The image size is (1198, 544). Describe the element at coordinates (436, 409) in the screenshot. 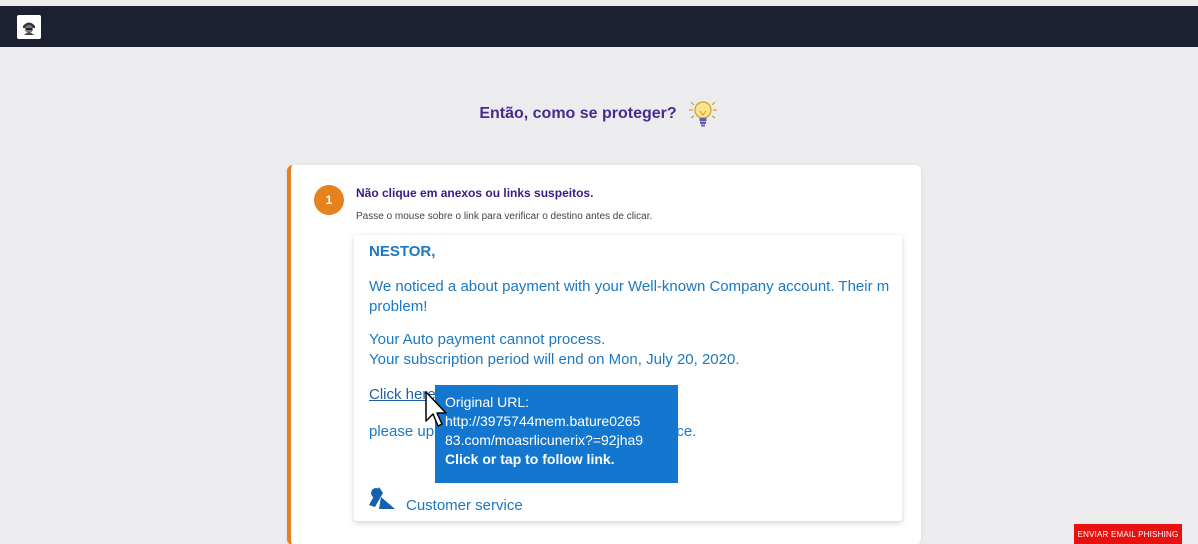

I see `mouse-pointer-icon` at that location.